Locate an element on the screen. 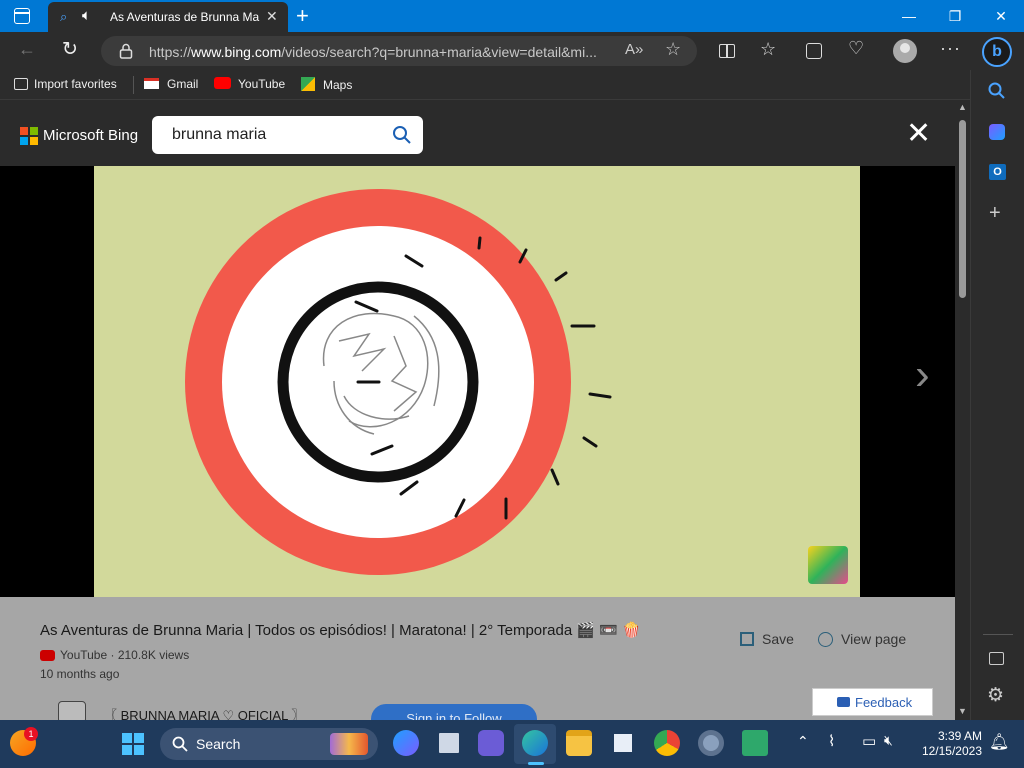  globe-icon is located at coordinates (825, 639).